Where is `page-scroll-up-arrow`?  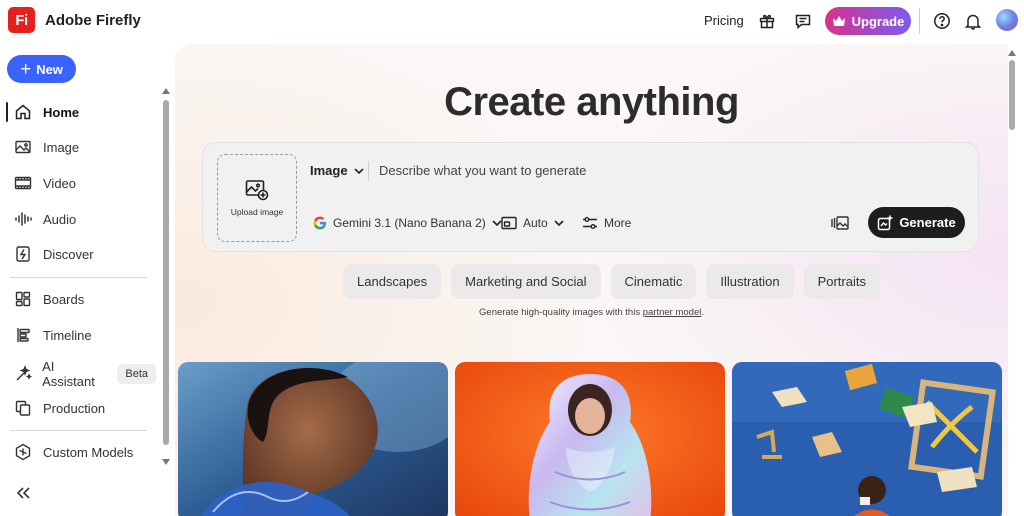 page-scroll-up-arrow is located at coordinates (1012, 53).